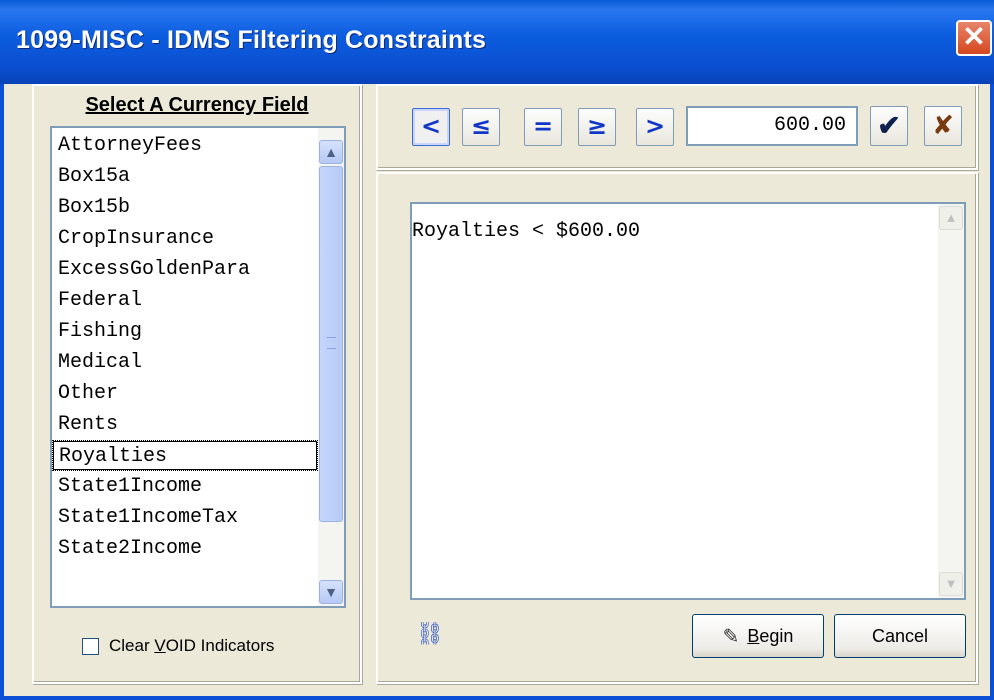  Describe the element at coordinates (185, 393) in the screenshot. I see `list-item: Other` at that location.